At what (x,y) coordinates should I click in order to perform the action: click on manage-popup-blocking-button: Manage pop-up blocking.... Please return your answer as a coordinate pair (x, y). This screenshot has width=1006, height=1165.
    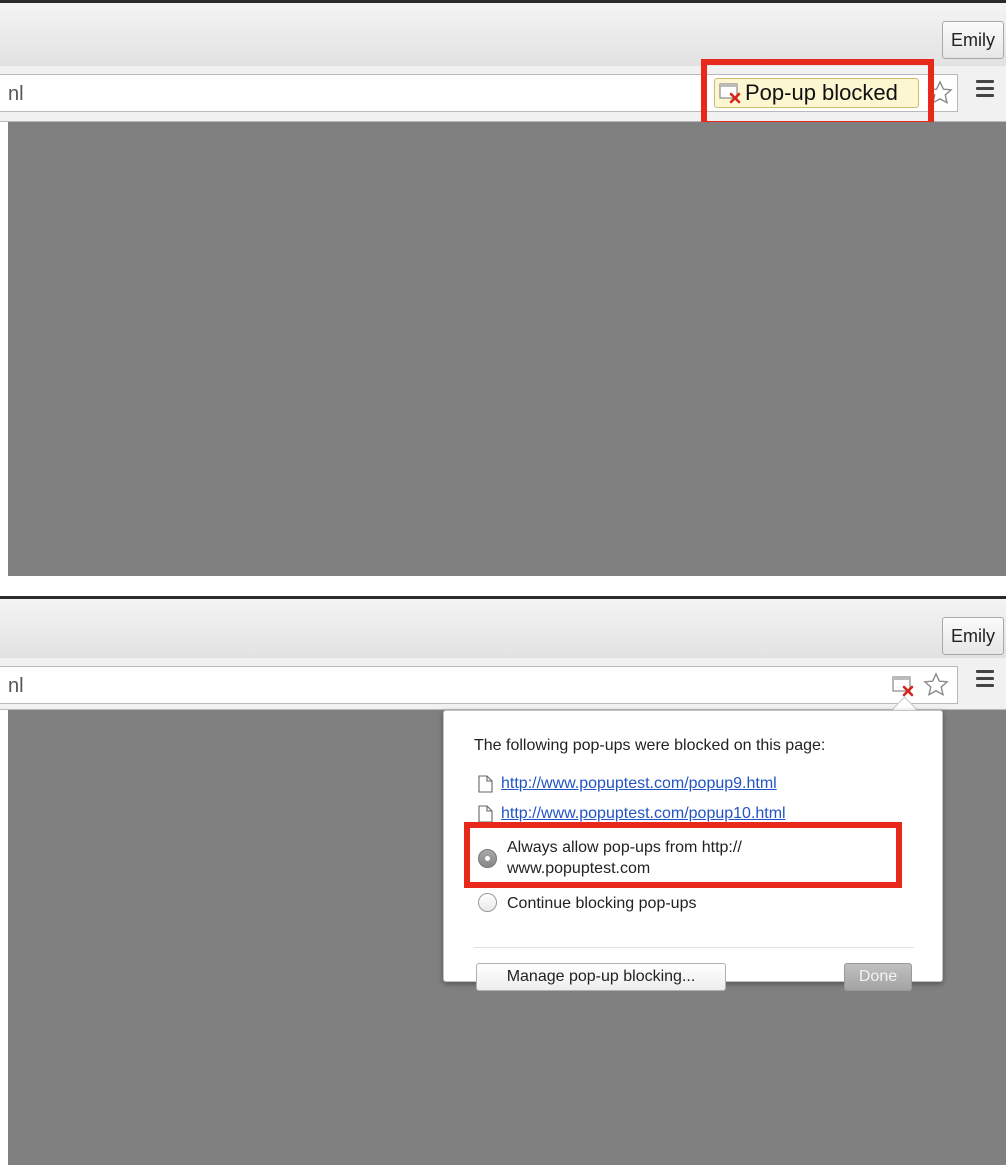
    Looking at the image, I should click on (601, 977).